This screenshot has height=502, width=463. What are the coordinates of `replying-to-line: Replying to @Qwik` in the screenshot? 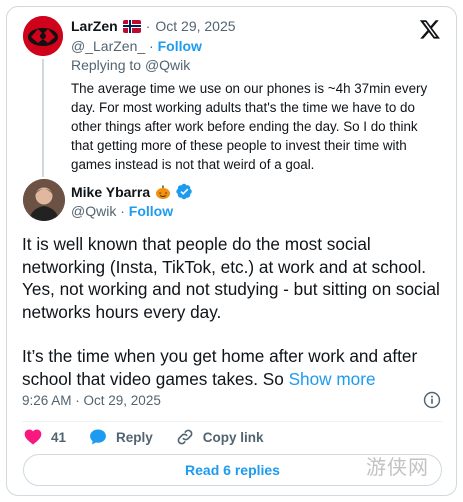 It's located at (130, 65).